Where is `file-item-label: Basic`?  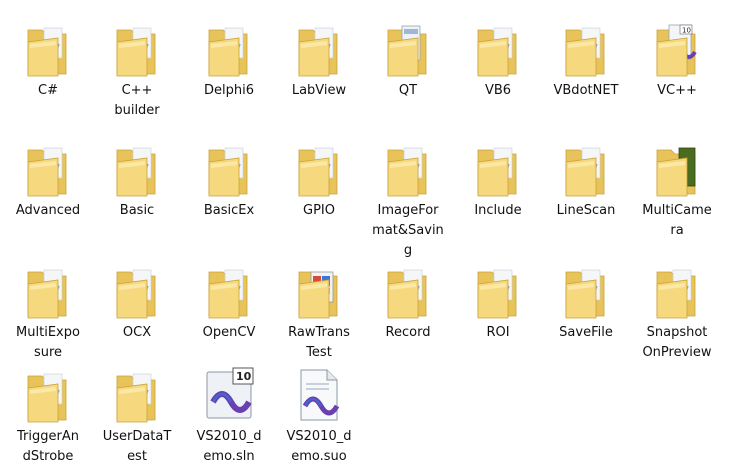 file-item-label: Basic is located at coordinates (137, 210).